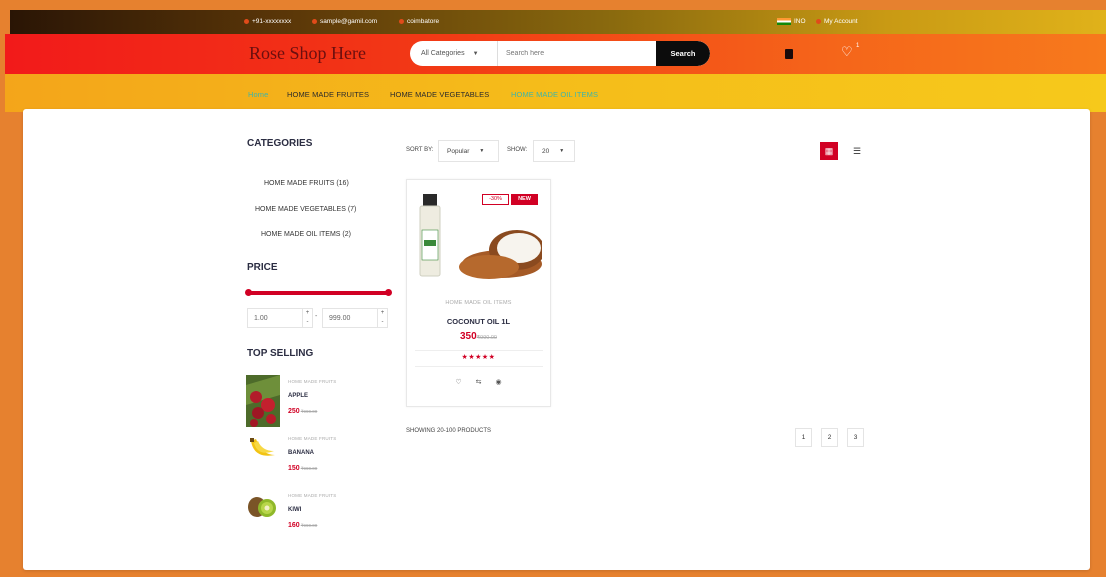  I want to click on price-value: 350, so click(468, 336).